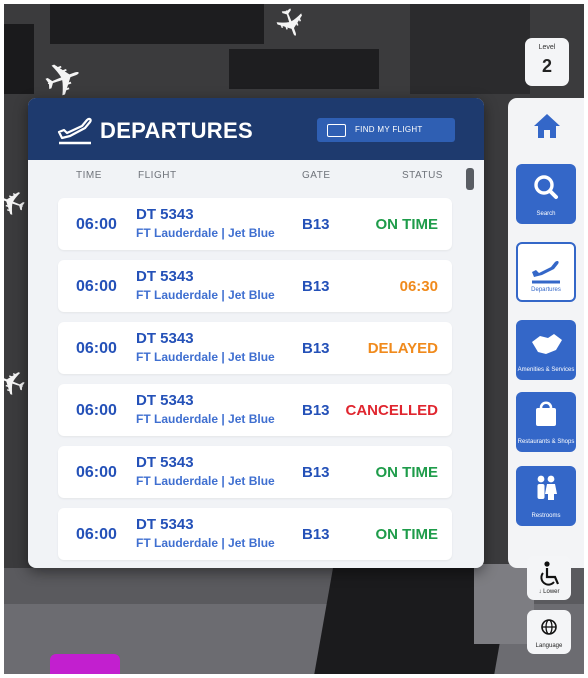 This screenshot has width=588, height=678. What do you see at coordinates (504, 604) in the screenshot?
I see `map-floor-block` at bounding box center [504, 604].